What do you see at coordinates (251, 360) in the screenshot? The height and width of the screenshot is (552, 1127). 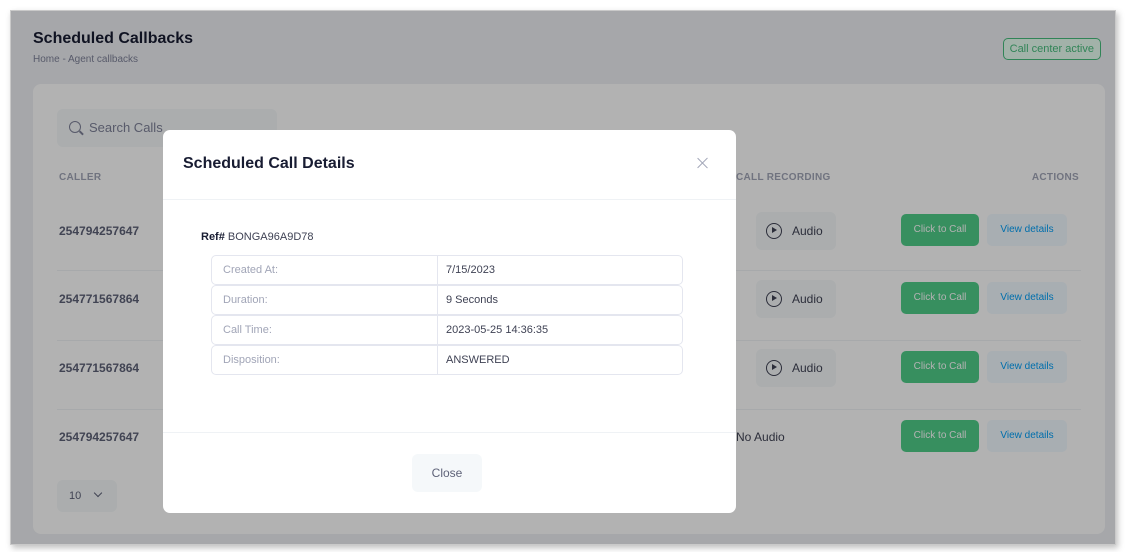 I see `detail-label: Disposition:` at bounding box center [251, 360].